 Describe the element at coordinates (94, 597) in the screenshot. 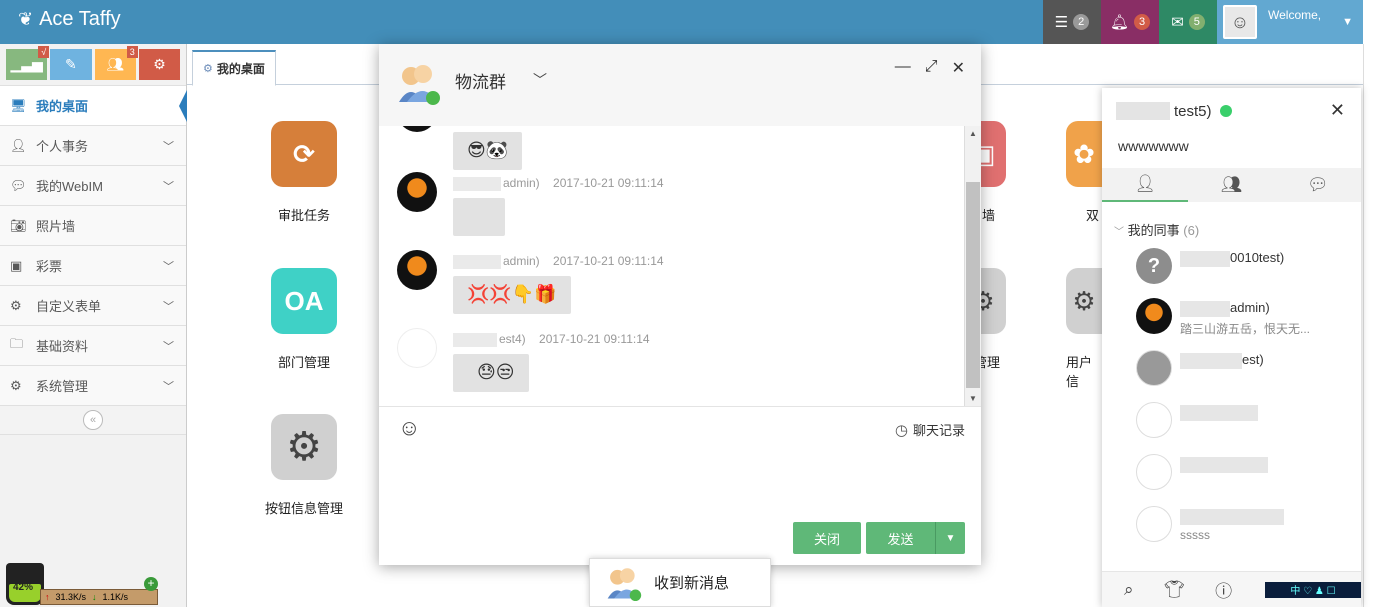

I see `arrow-down-icon: ↓` at that location.